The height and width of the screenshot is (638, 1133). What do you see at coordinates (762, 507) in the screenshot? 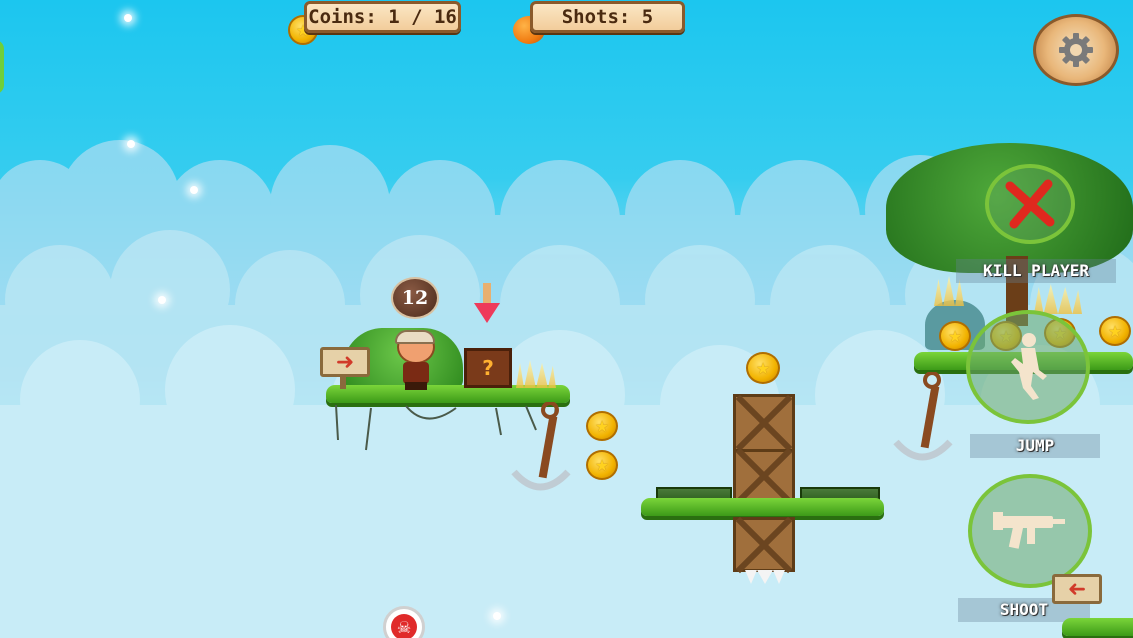
I see `center-platform` at bounding box center [762, 507].